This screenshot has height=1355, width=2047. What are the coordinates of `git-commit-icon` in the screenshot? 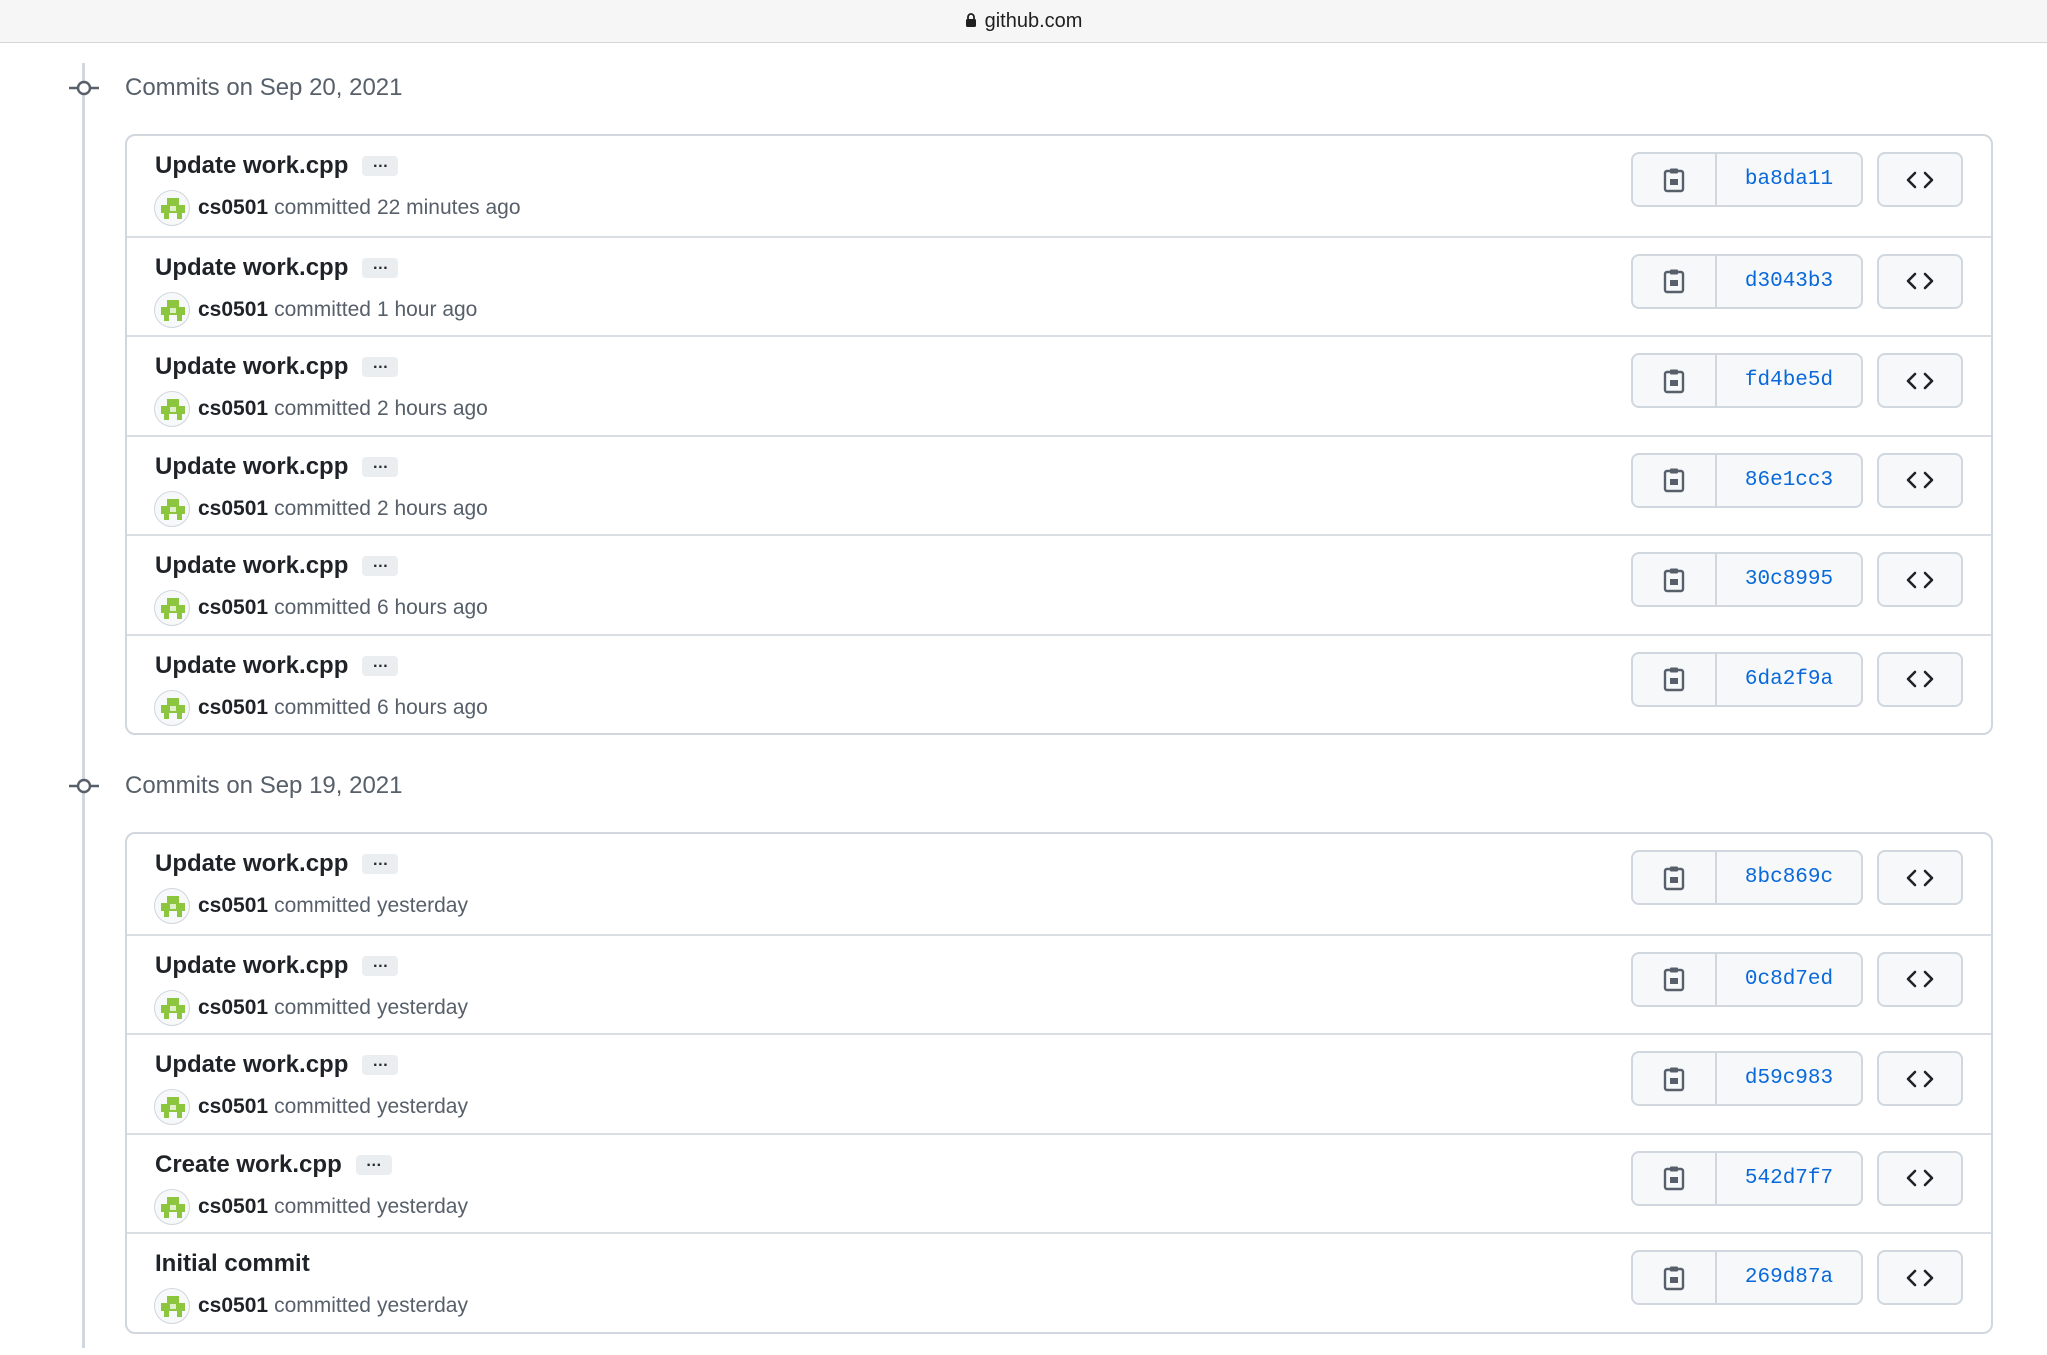 It's located at (84, 88).